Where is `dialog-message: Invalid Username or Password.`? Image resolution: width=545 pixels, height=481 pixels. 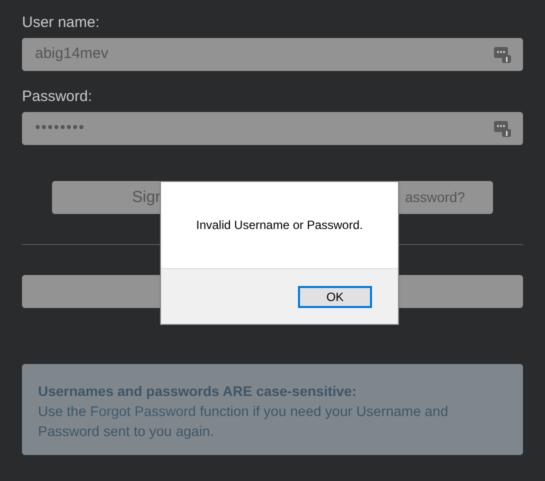
dialog-message: Invalid Username or Password. is located at coordinates (279, 225).